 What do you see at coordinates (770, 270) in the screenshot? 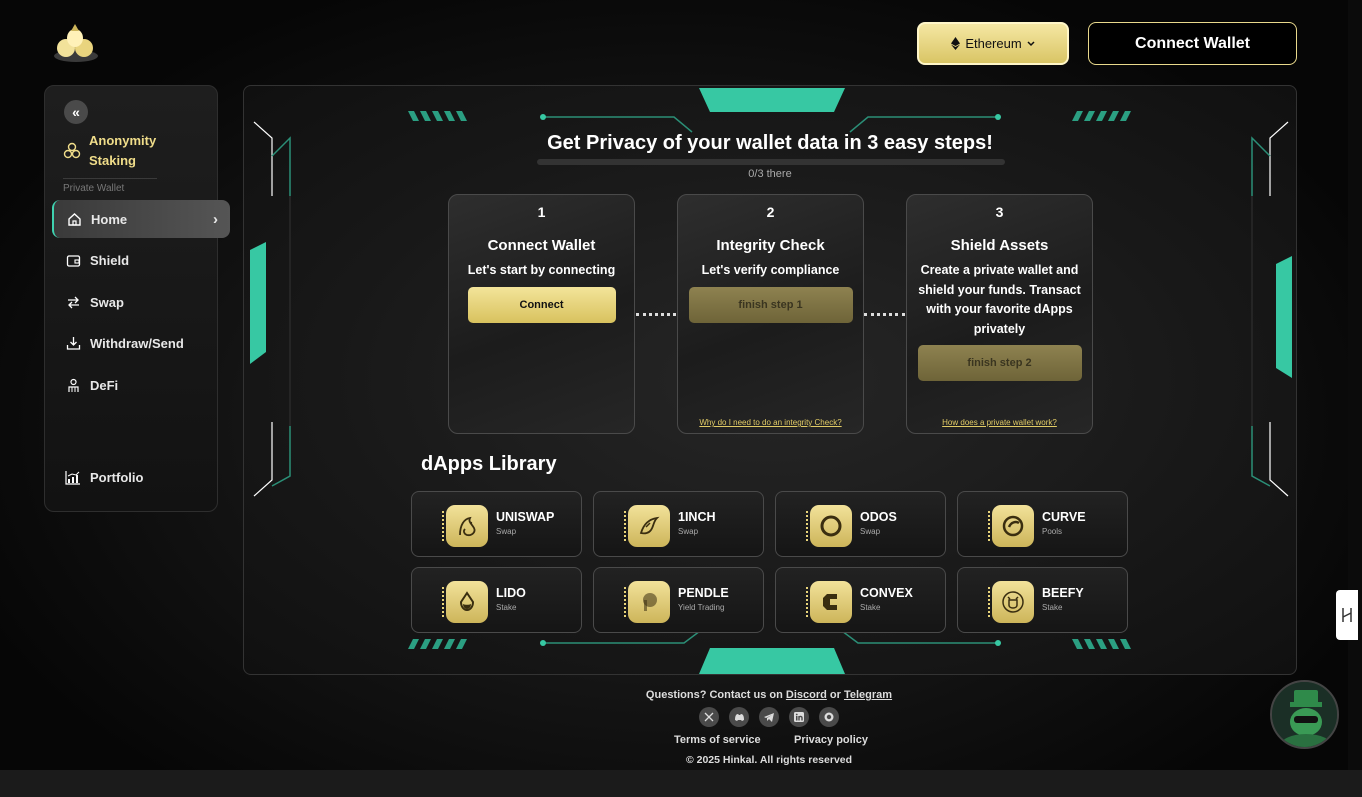
I see `step-description: Let's verify compliance` at bounding box center [770, 270].